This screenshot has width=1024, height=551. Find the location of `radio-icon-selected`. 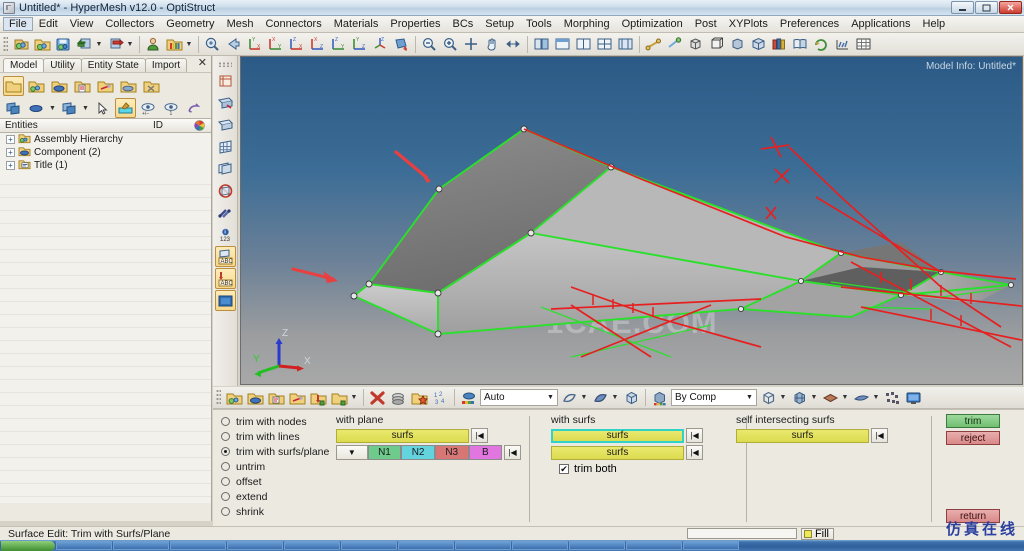

radio-icon-selected is located at coordinates (225, 451).